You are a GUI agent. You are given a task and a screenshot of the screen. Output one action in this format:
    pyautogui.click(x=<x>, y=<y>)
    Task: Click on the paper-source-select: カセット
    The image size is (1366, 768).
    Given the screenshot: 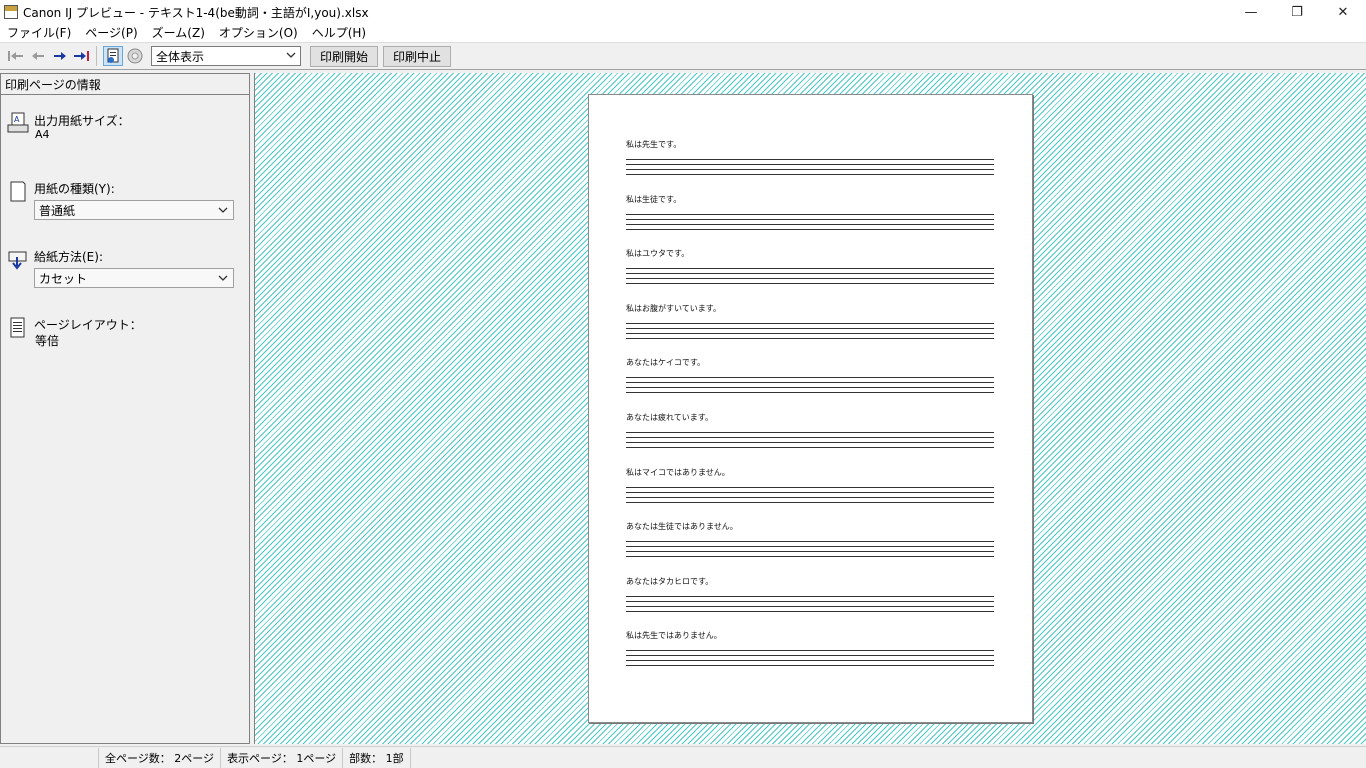 What is the action you would take?
    pyautogui.click(x=134, y=278)
    